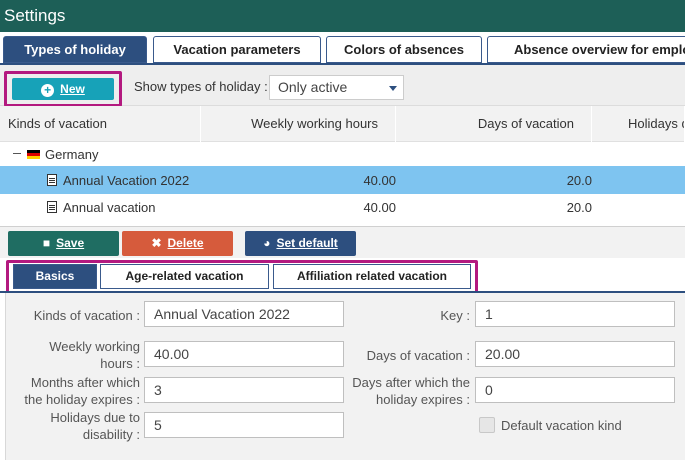 Image resolution: width=685 pixels, height=460 pixels. What do you see at coordinates (72, 154) in the screenshot?
I see `group-label: Germany` at bounding box center [72, 154].